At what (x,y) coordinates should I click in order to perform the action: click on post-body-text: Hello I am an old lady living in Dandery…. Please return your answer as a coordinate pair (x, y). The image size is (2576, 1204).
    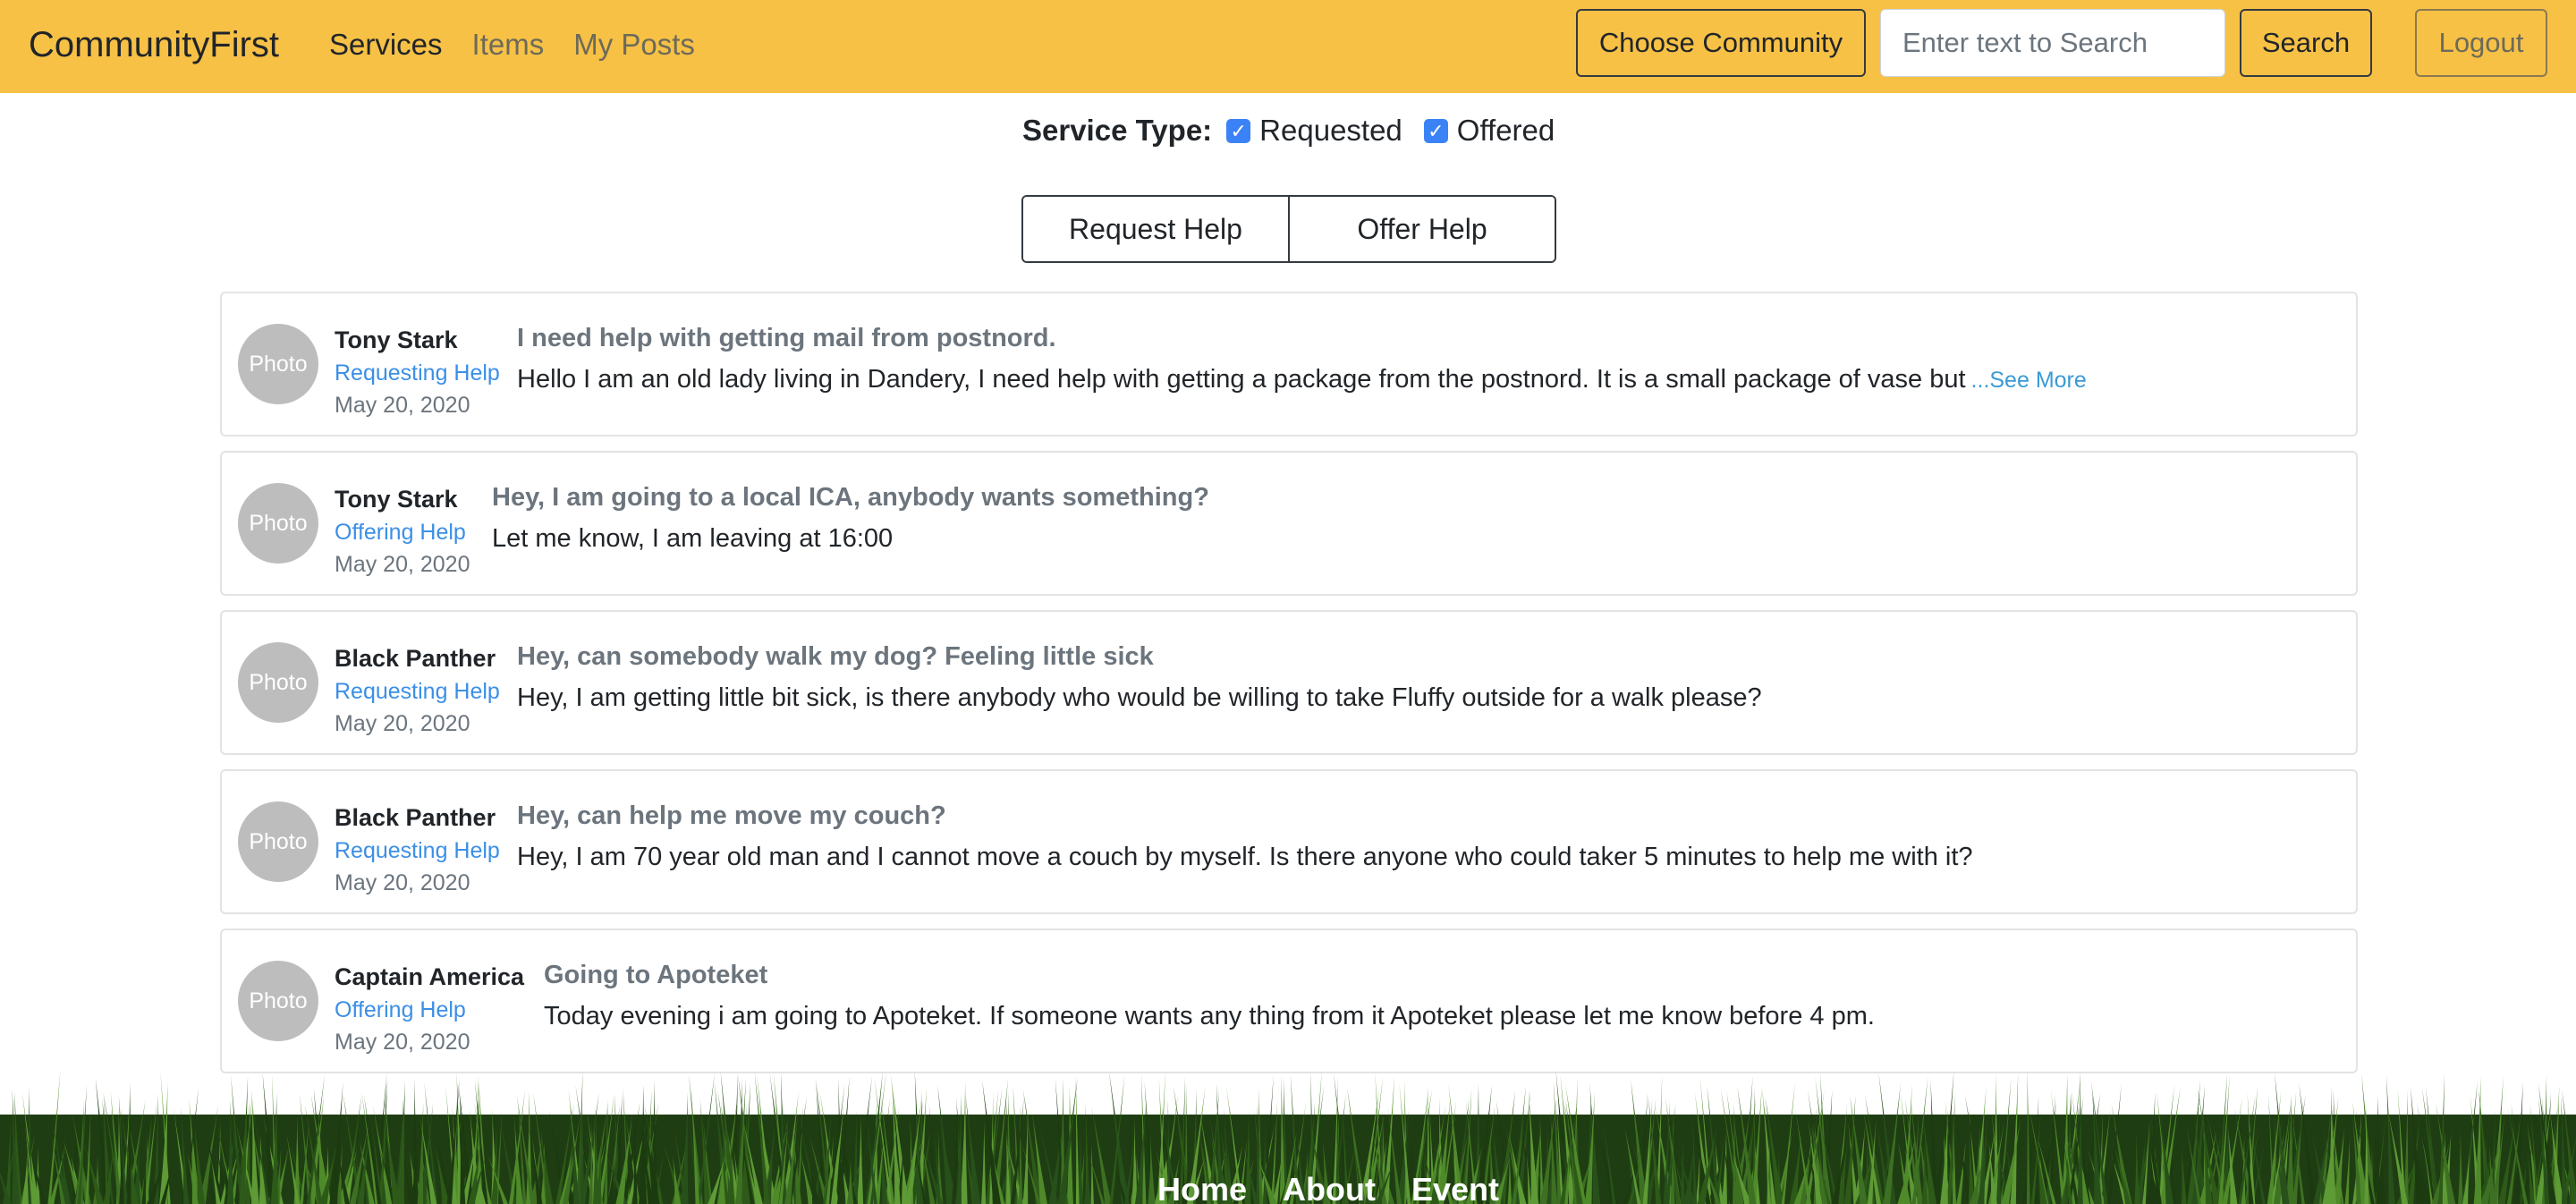
    Looking at the image, I should click on (1241, 379).